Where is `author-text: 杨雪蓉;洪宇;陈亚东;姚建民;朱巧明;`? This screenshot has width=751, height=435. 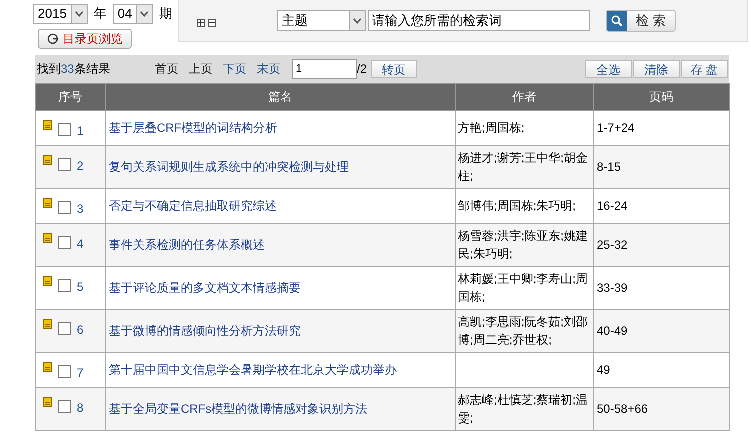
author-text: 杨雪蓉;洪宇;陈亚东;姚建民;朱巧明; is located at coordinates (523, 245).